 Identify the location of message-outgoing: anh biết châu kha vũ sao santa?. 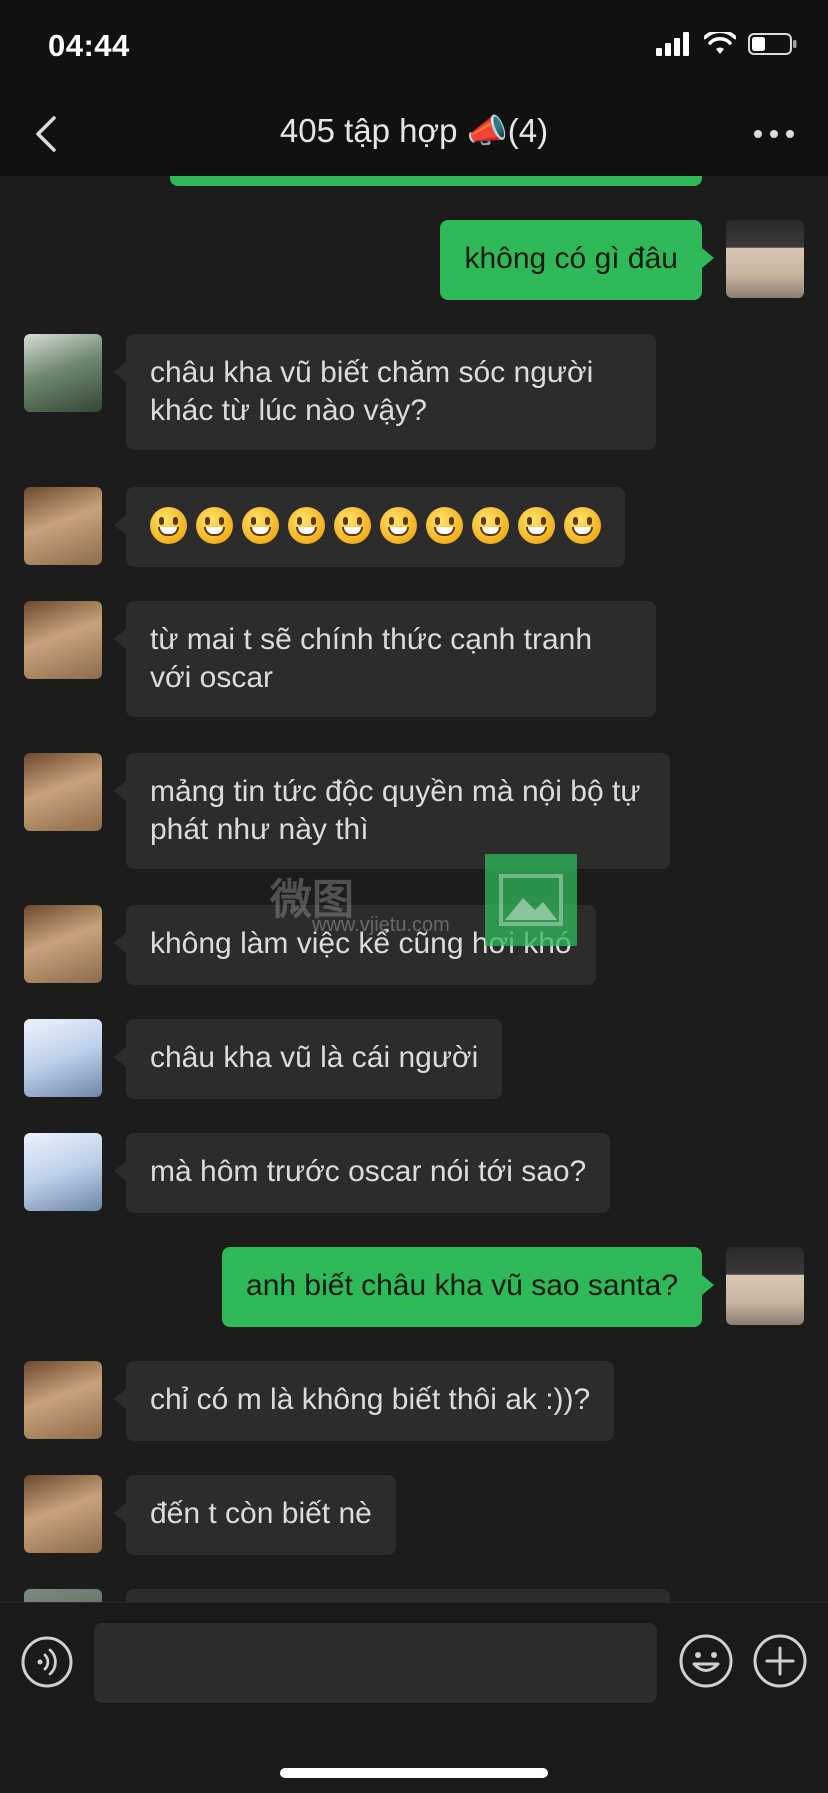
(414, 1287).